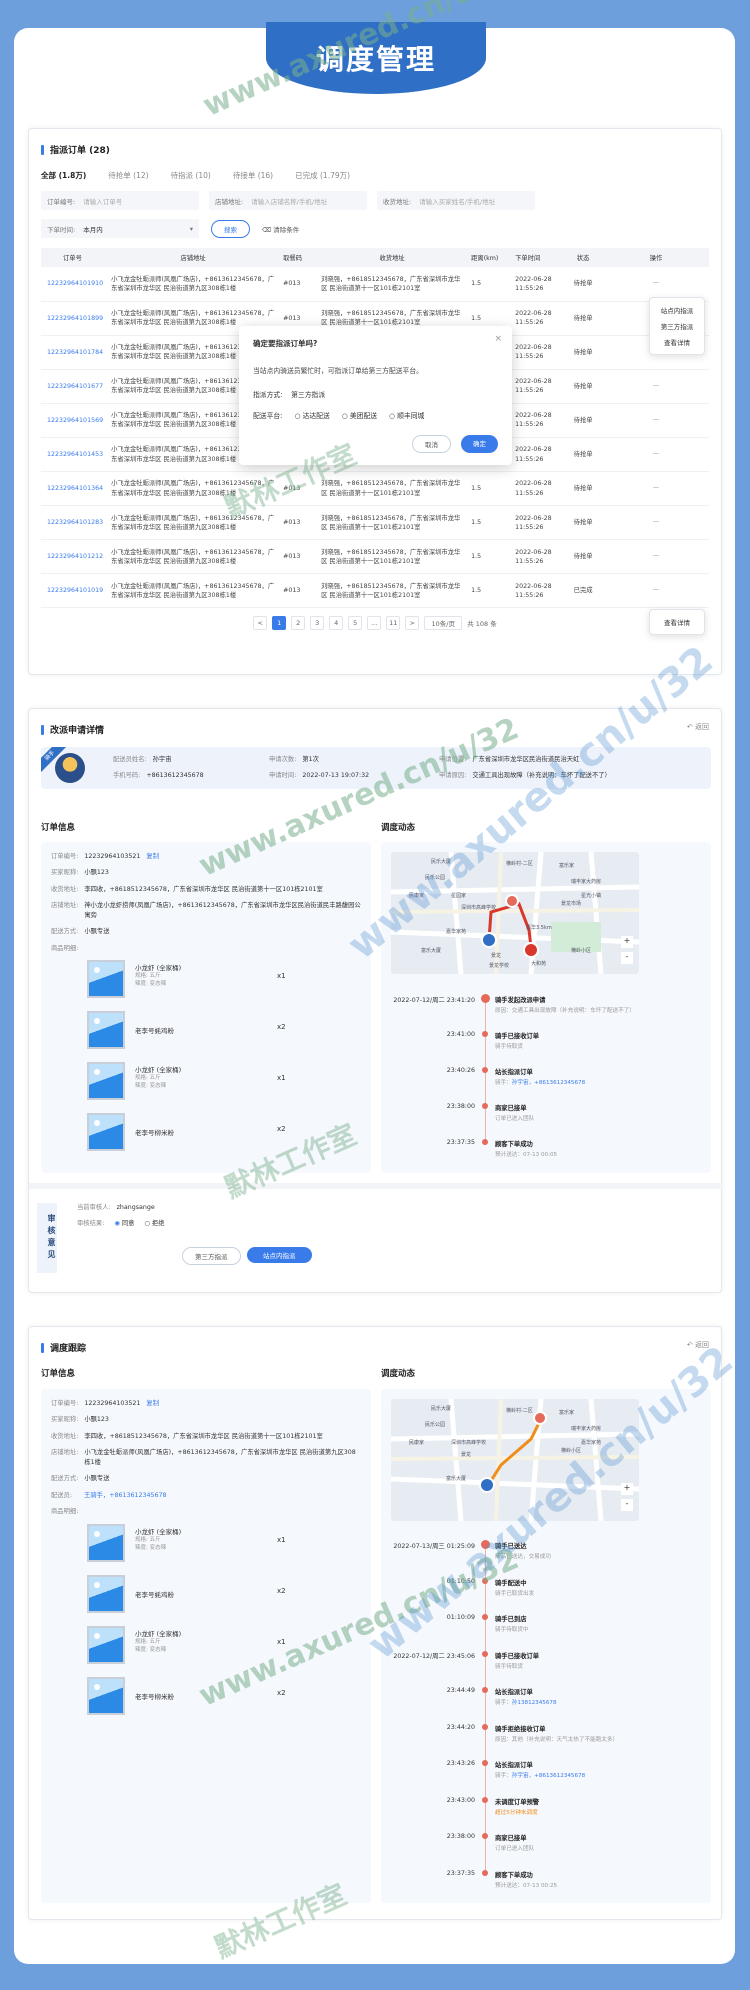 The height and width of the screenshot is (1990, 750). Describe the element at coordinates (74, 284) in the screenshot. I see `order-id-cell: 12232964101910` at that location.